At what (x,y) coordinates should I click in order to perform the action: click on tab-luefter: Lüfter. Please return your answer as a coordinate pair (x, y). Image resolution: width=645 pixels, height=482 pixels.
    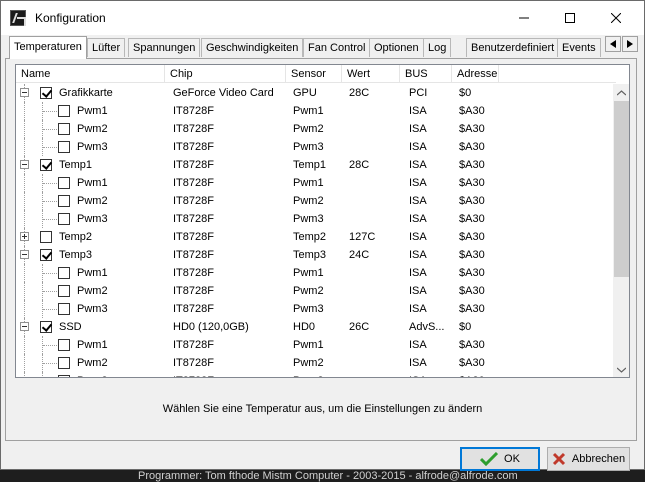
    Looking at the image, I should click on (106, 47).